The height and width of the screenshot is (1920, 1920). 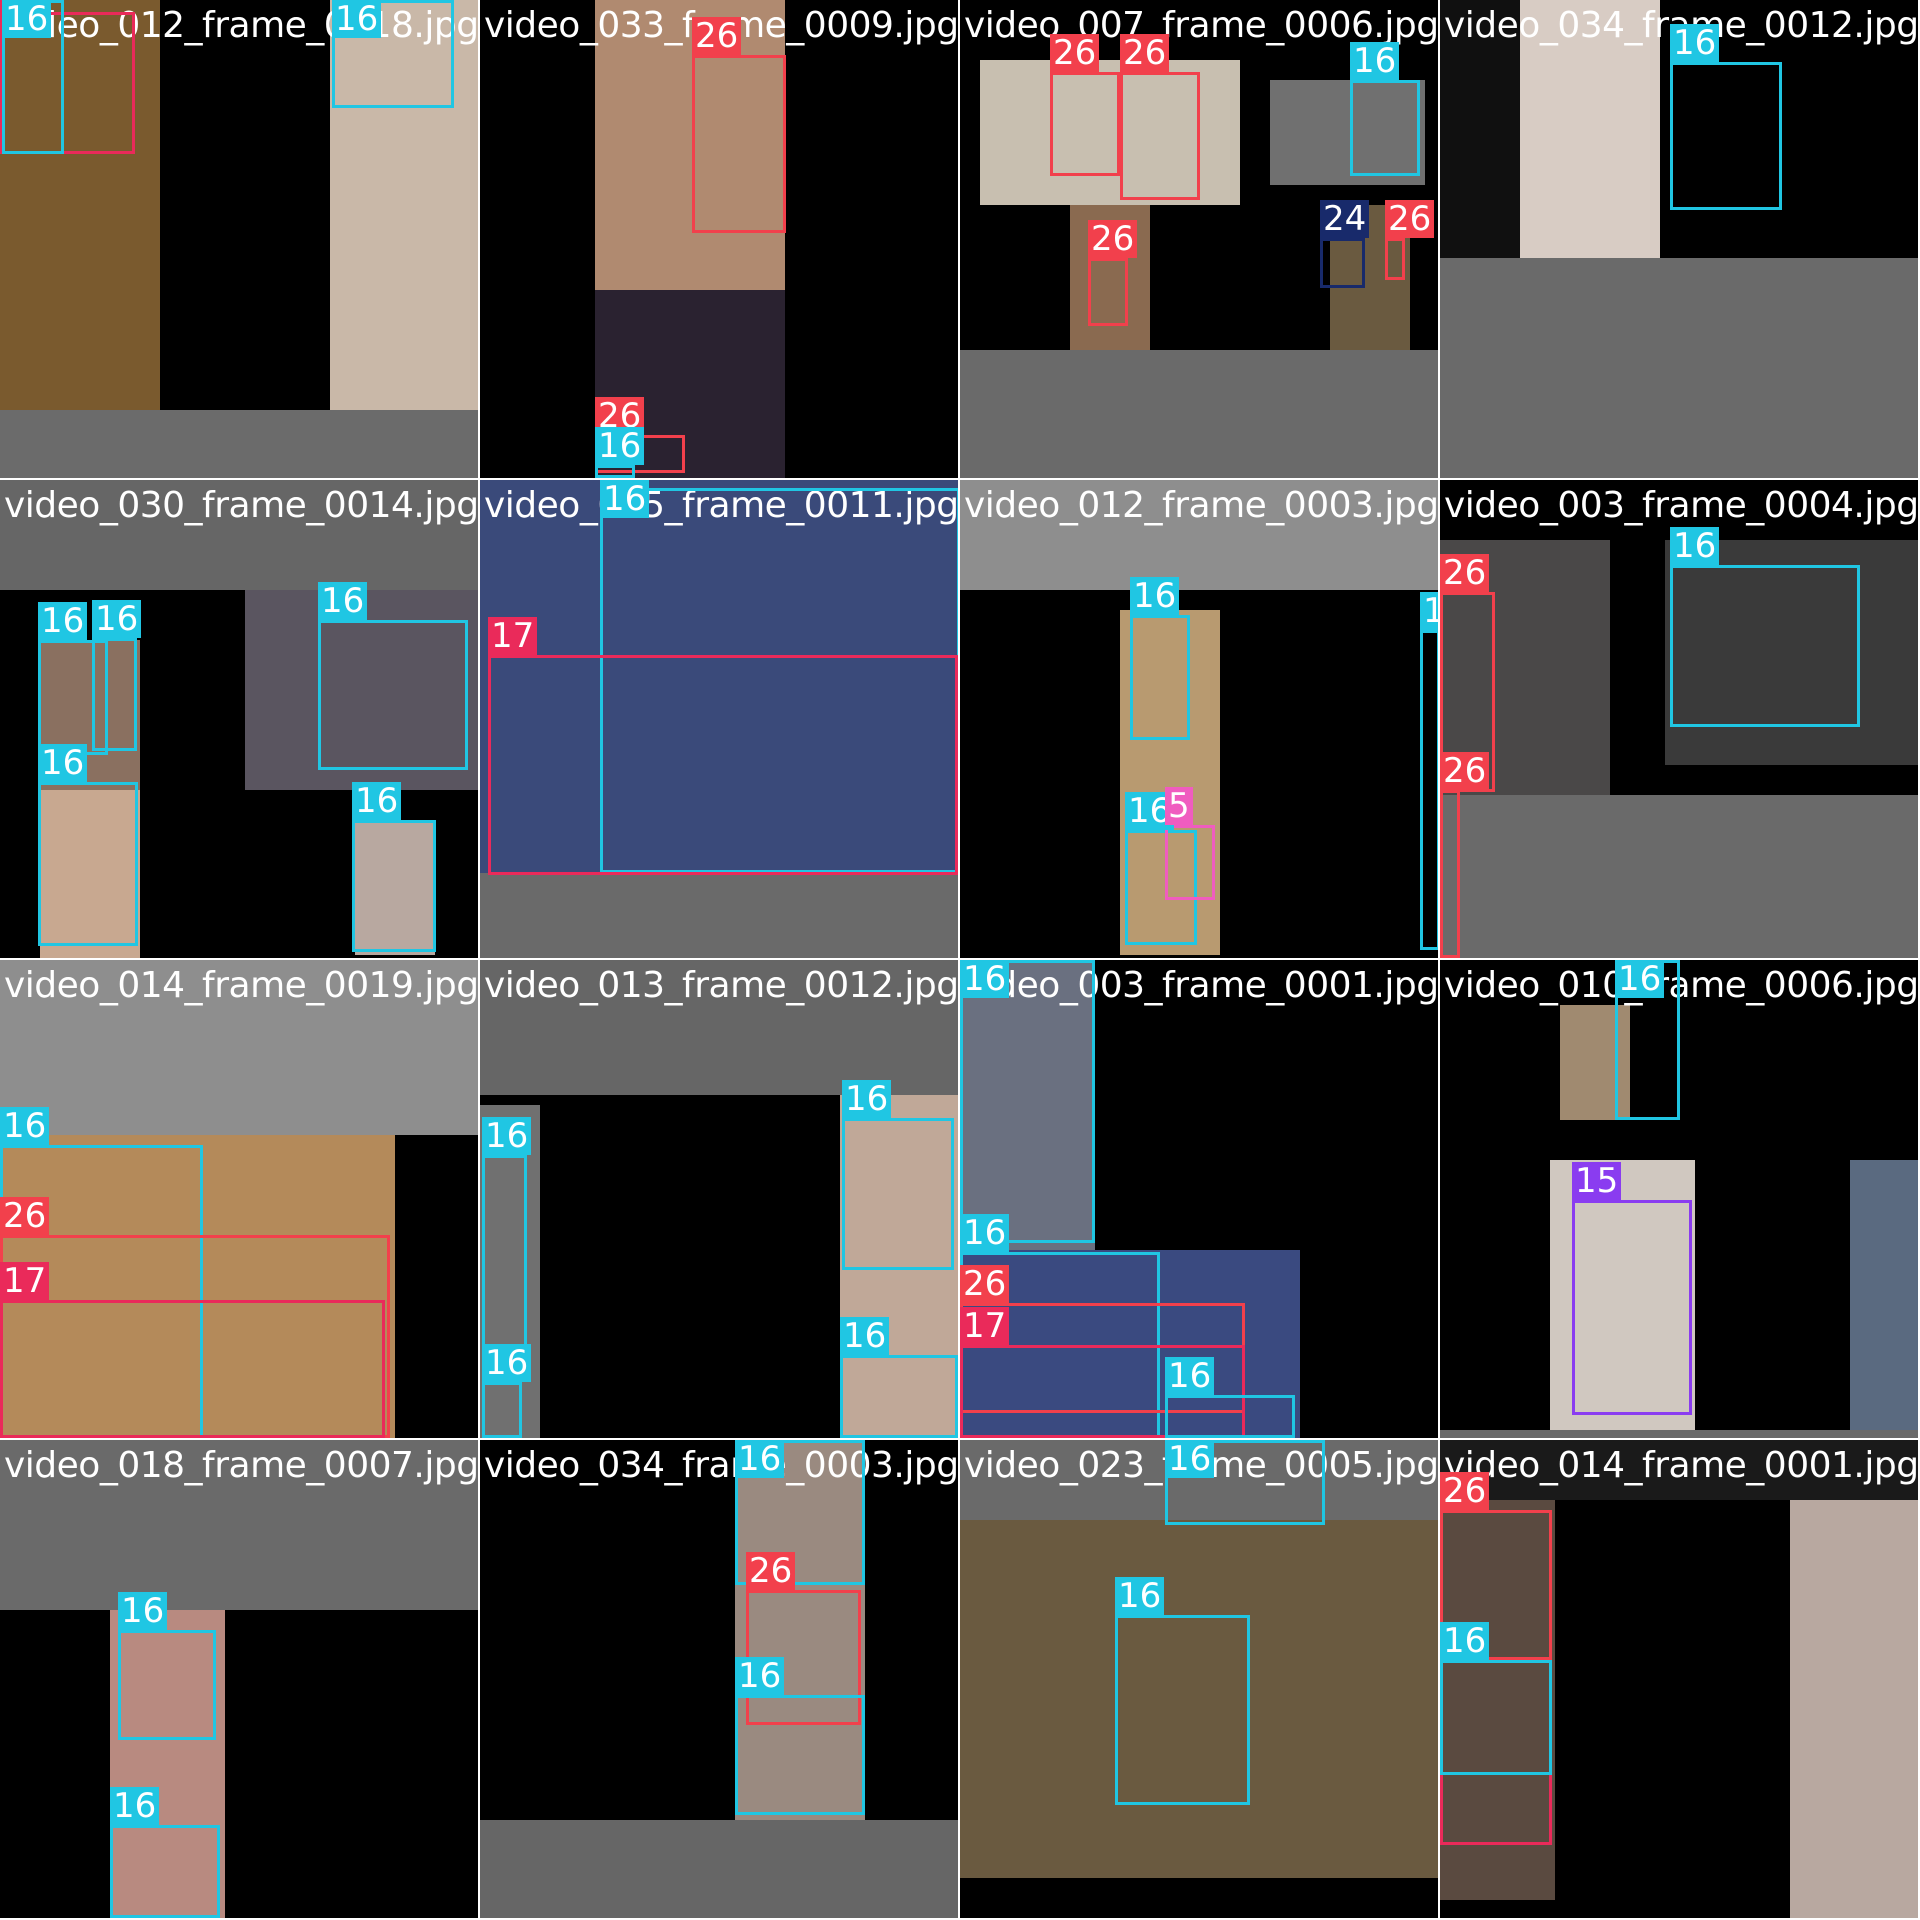 I want to click on mosaic-tile: video_033_frame_0009.jpg262616, so click(x=719, y=239).